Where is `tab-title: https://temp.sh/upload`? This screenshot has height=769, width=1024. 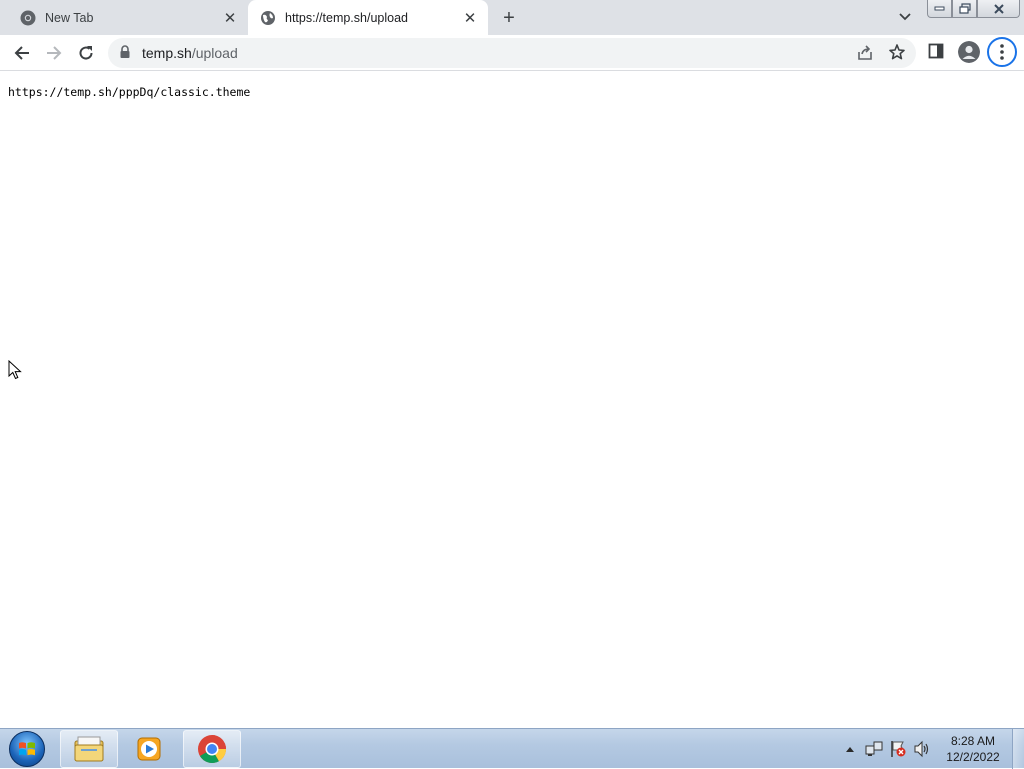
tab-title: https://temp.sh/upload is located at coordinates (346, 17).